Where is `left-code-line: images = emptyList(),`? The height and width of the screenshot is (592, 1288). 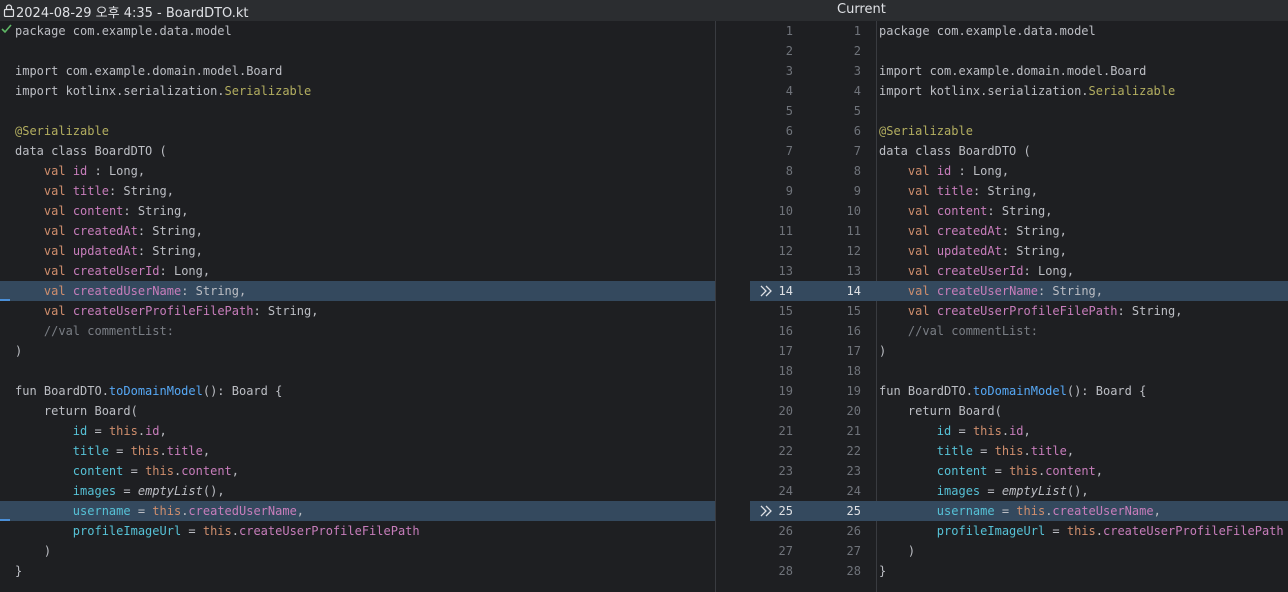
left-code-line: images = emptyList(), is located at coordinates (357, 491).